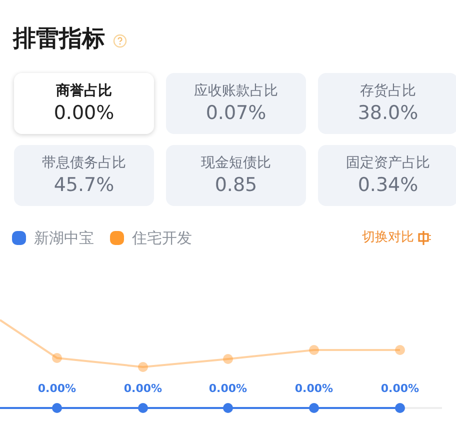 This screenshot has width=456, height=421. Describe the element at coordinates (162, 238) in the screenshot. I see `legend-label: 住宅开发` at that location.